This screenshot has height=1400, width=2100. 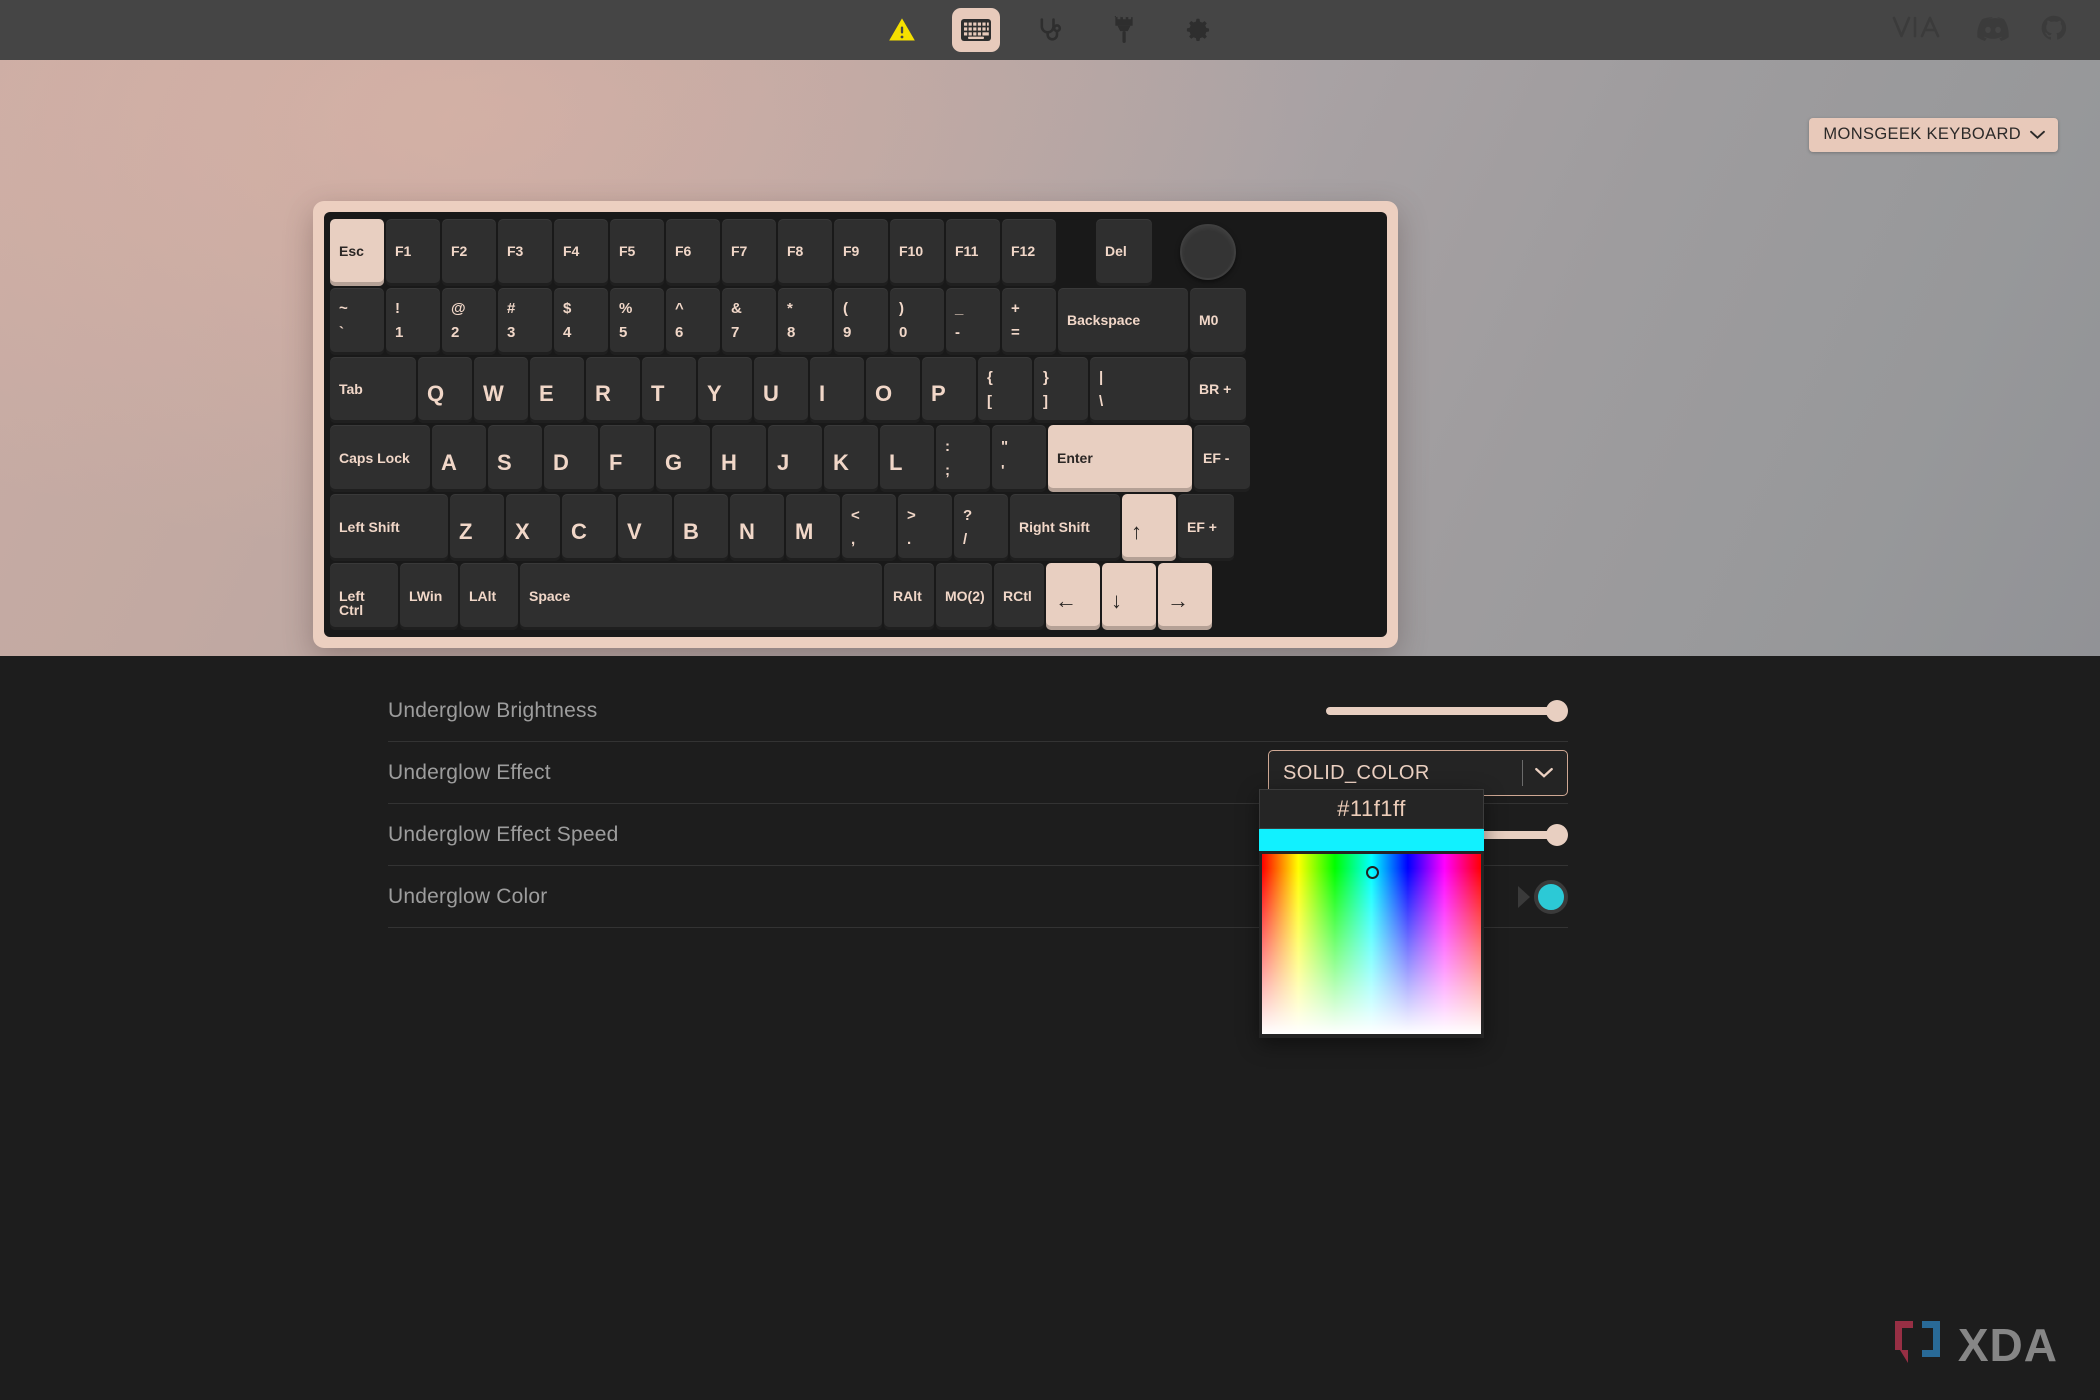 What do you see at coordinates (976, 30) in the screenshot?
I see `keyboard-icon-button` at bounding box center [976, 30].